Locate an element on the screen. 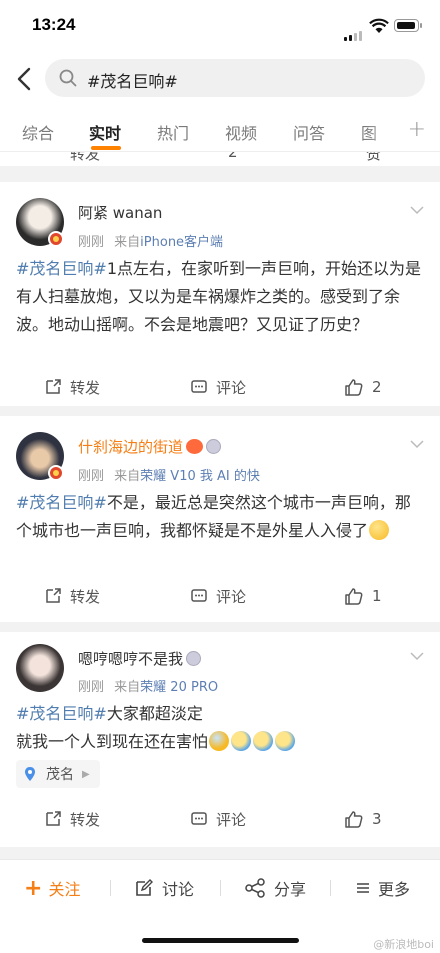 Image resolution: width=440 pixels, height=953 pixels. tab-comprehensive: 综合 is located at coordinates (38, 132).